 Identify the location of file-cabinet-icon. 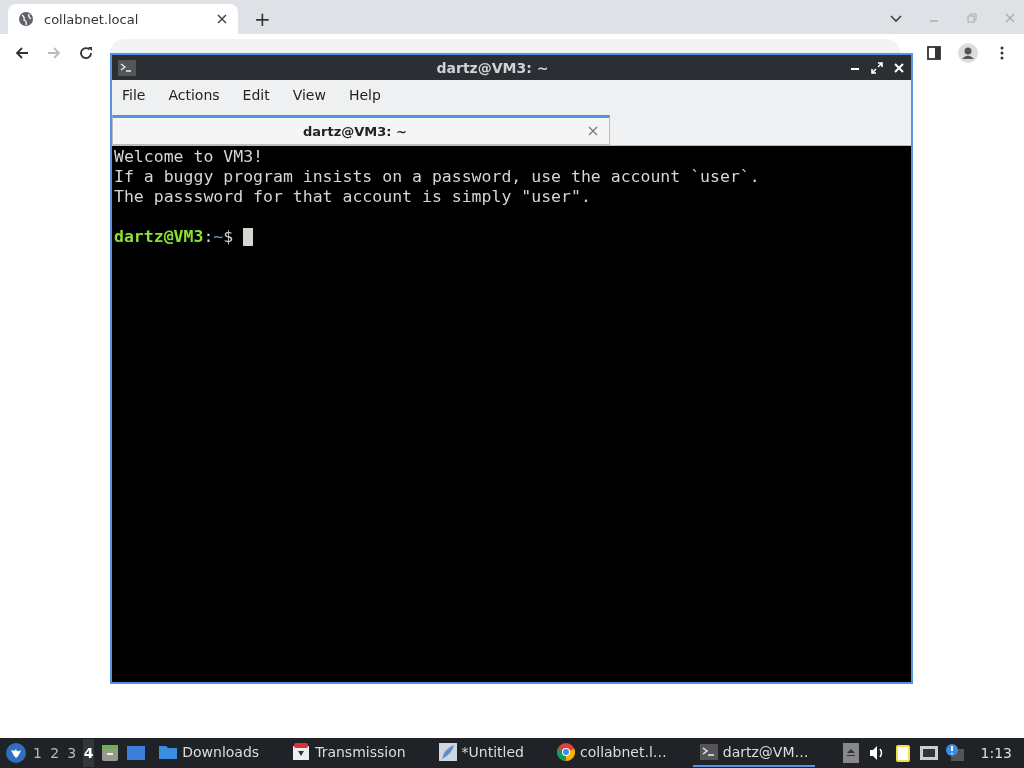
(110, 753).